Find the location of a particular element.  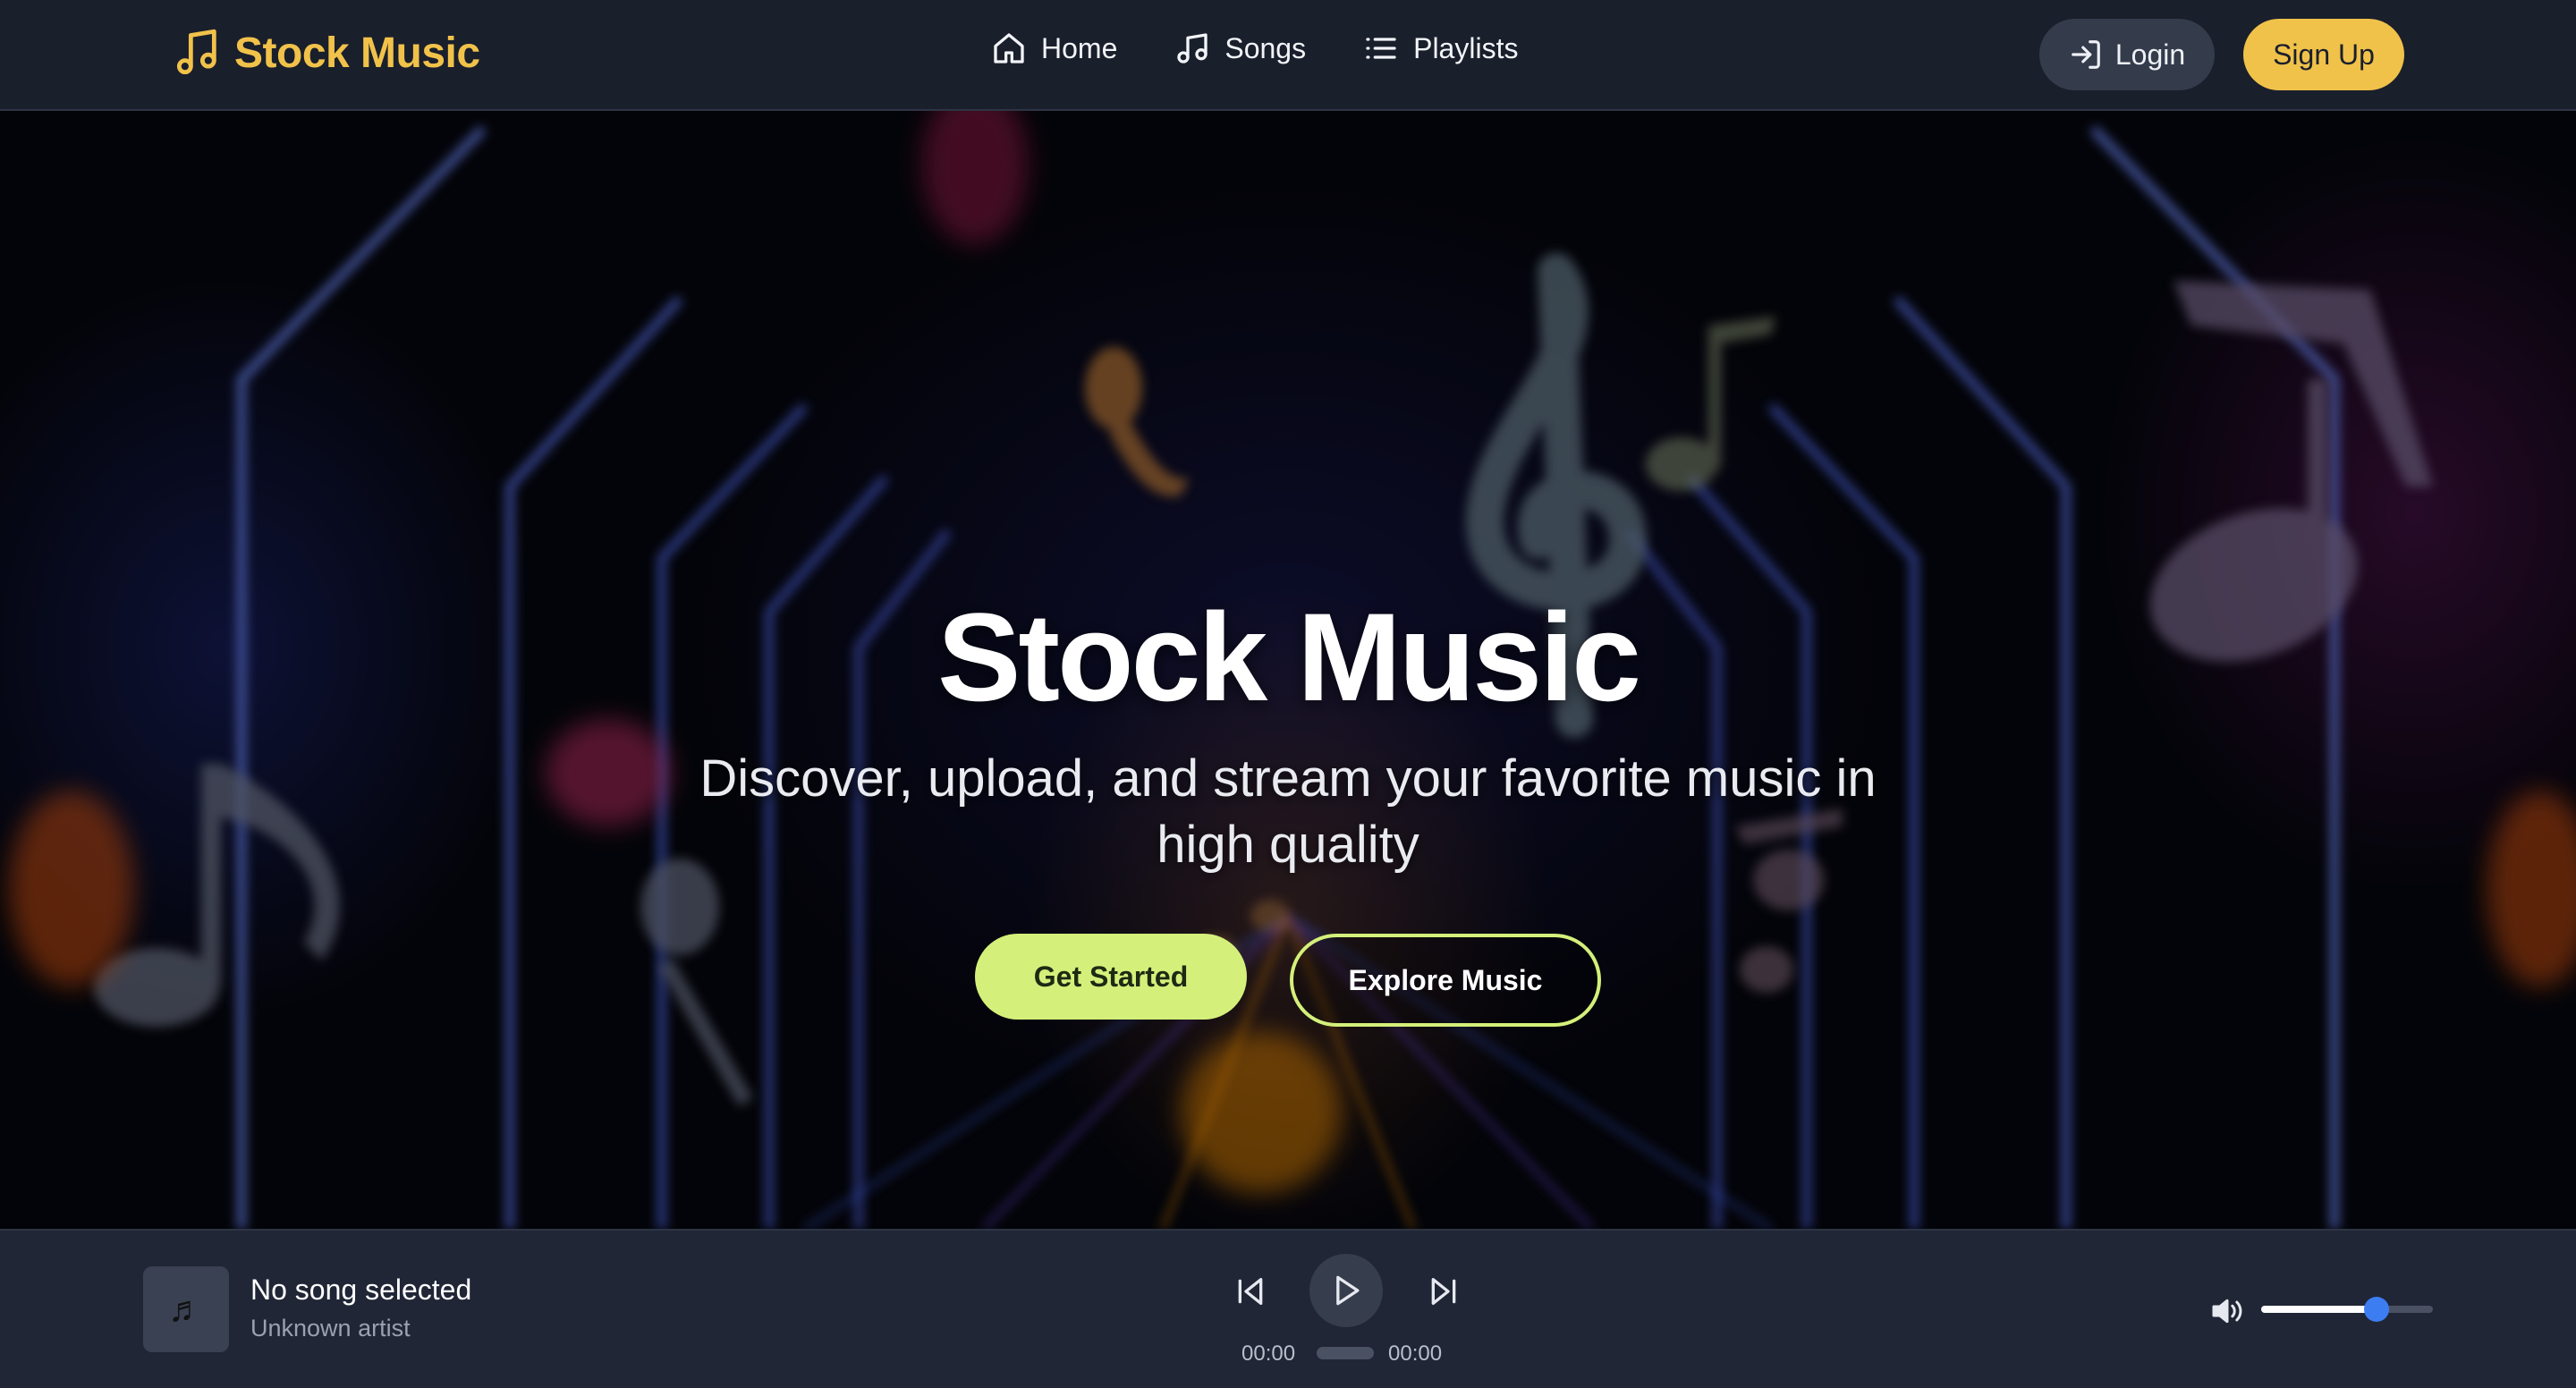

nav-playlists: Playlists is located at coordinates (1440, 48).